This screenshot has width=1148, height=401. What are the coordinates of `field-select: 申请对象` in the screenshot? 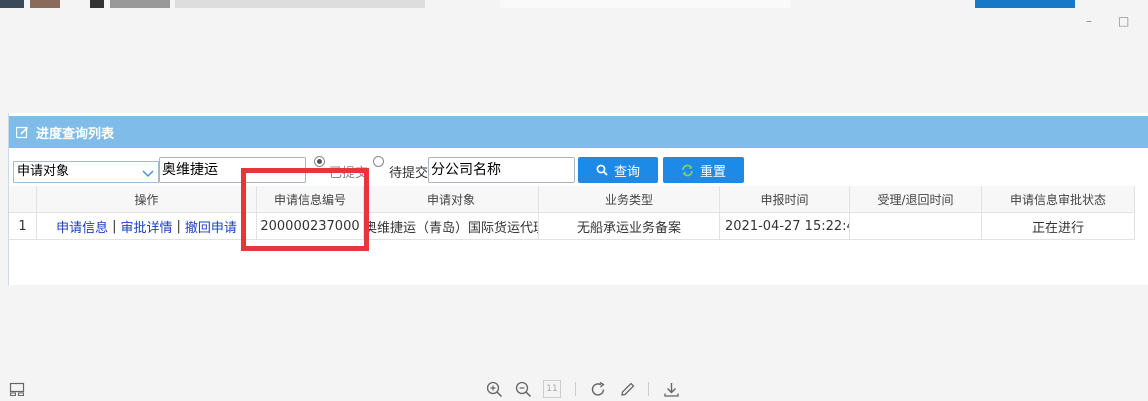 It's located at (86, 172).